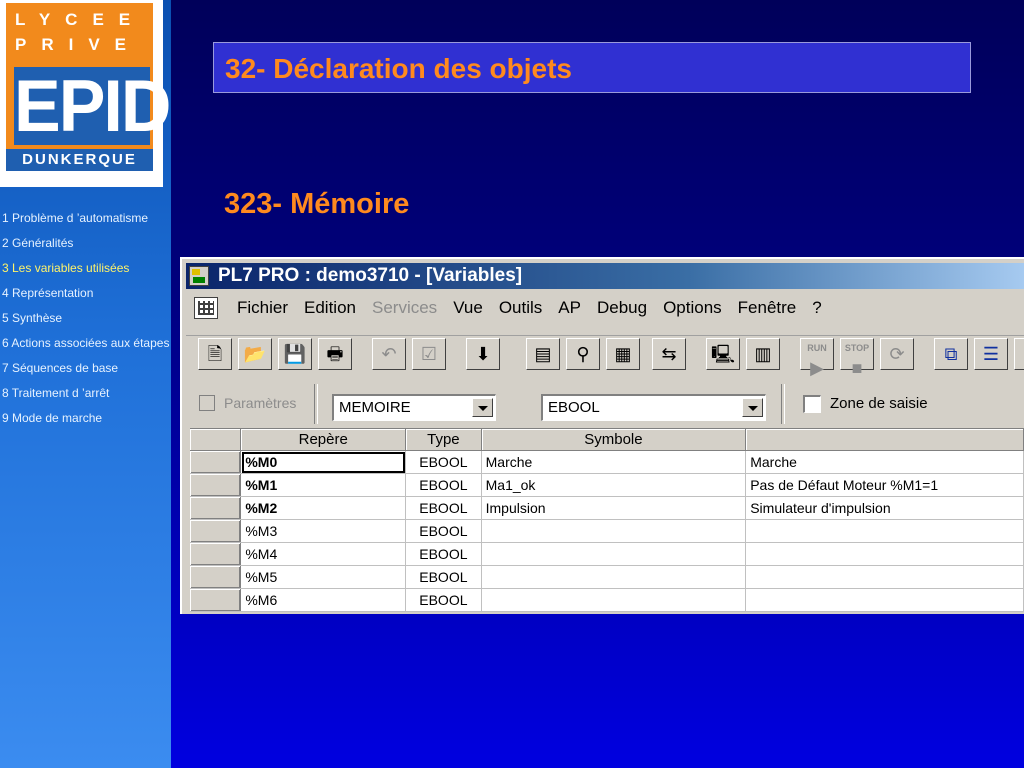 The image size is (1024, 768). Describe the element at coordinates (483, 354) in the screenshot. I see `import-icon: ⬇` at that location.